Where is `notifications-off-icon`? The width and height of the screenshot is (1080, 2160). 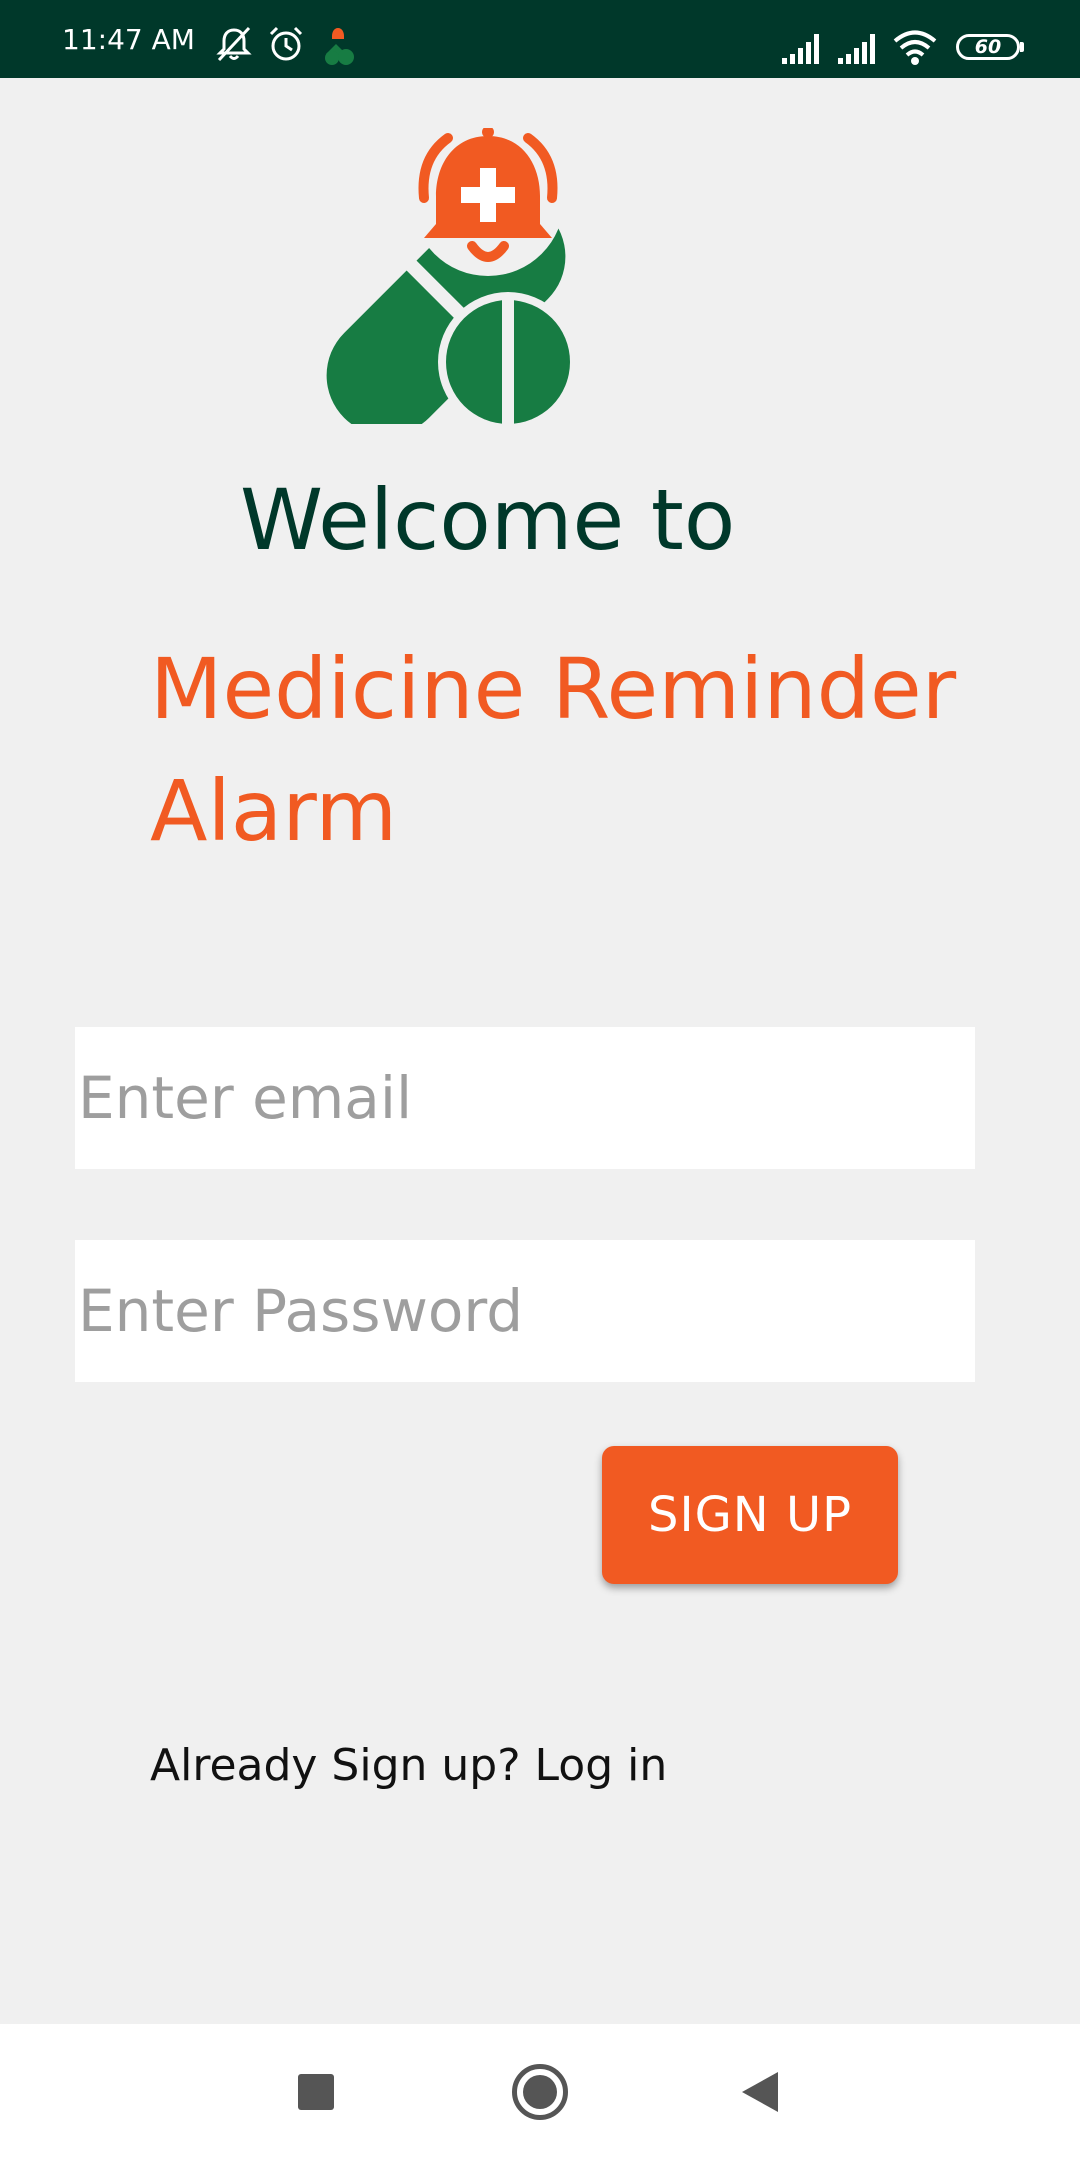
notifications-off-icon is located at coordinates (234, 44).